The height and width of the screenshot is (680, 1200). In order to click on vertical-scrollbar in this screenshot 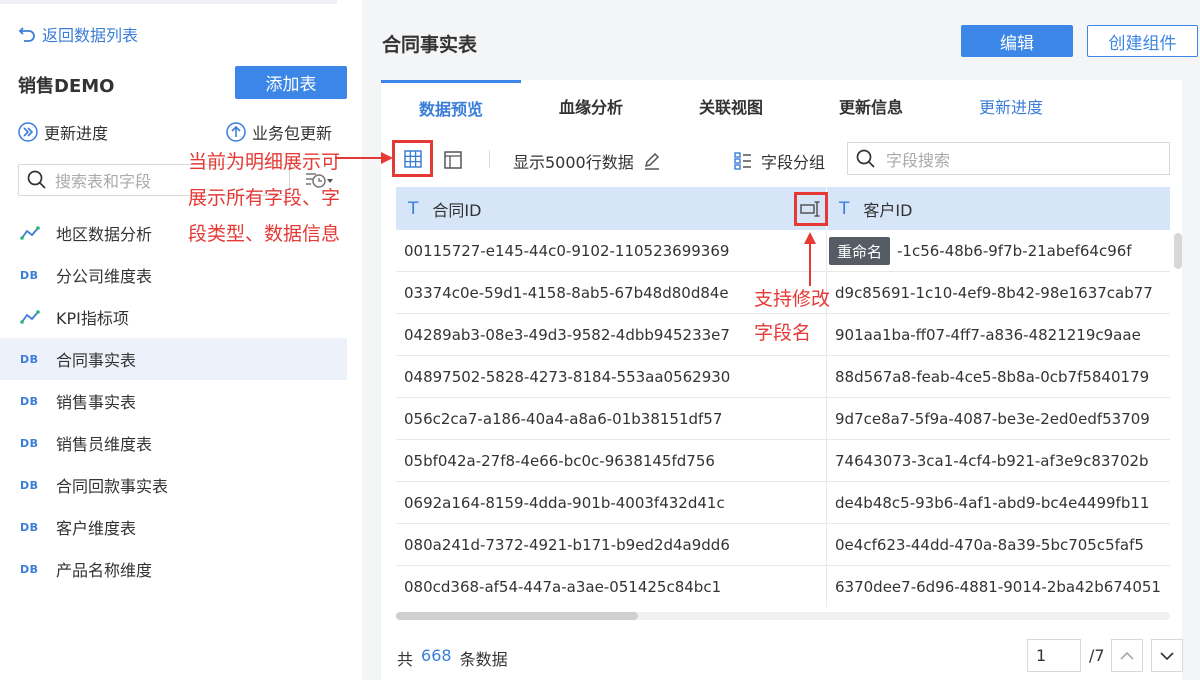, I will do `click(1178, 251)`.